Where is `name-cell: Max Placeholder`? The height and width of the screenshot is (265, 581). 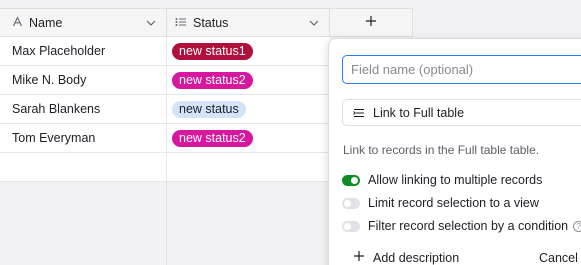 name-cell: Max Placeholder is located at coordinates (83, 51).